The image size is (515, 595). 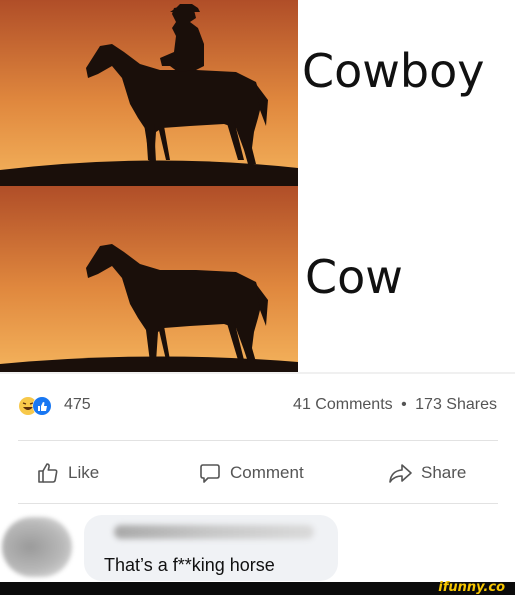 What do you see at coordinates (84, 472) in the screenshot?
I see `like-label: Like` at bounding box center [84, 472].